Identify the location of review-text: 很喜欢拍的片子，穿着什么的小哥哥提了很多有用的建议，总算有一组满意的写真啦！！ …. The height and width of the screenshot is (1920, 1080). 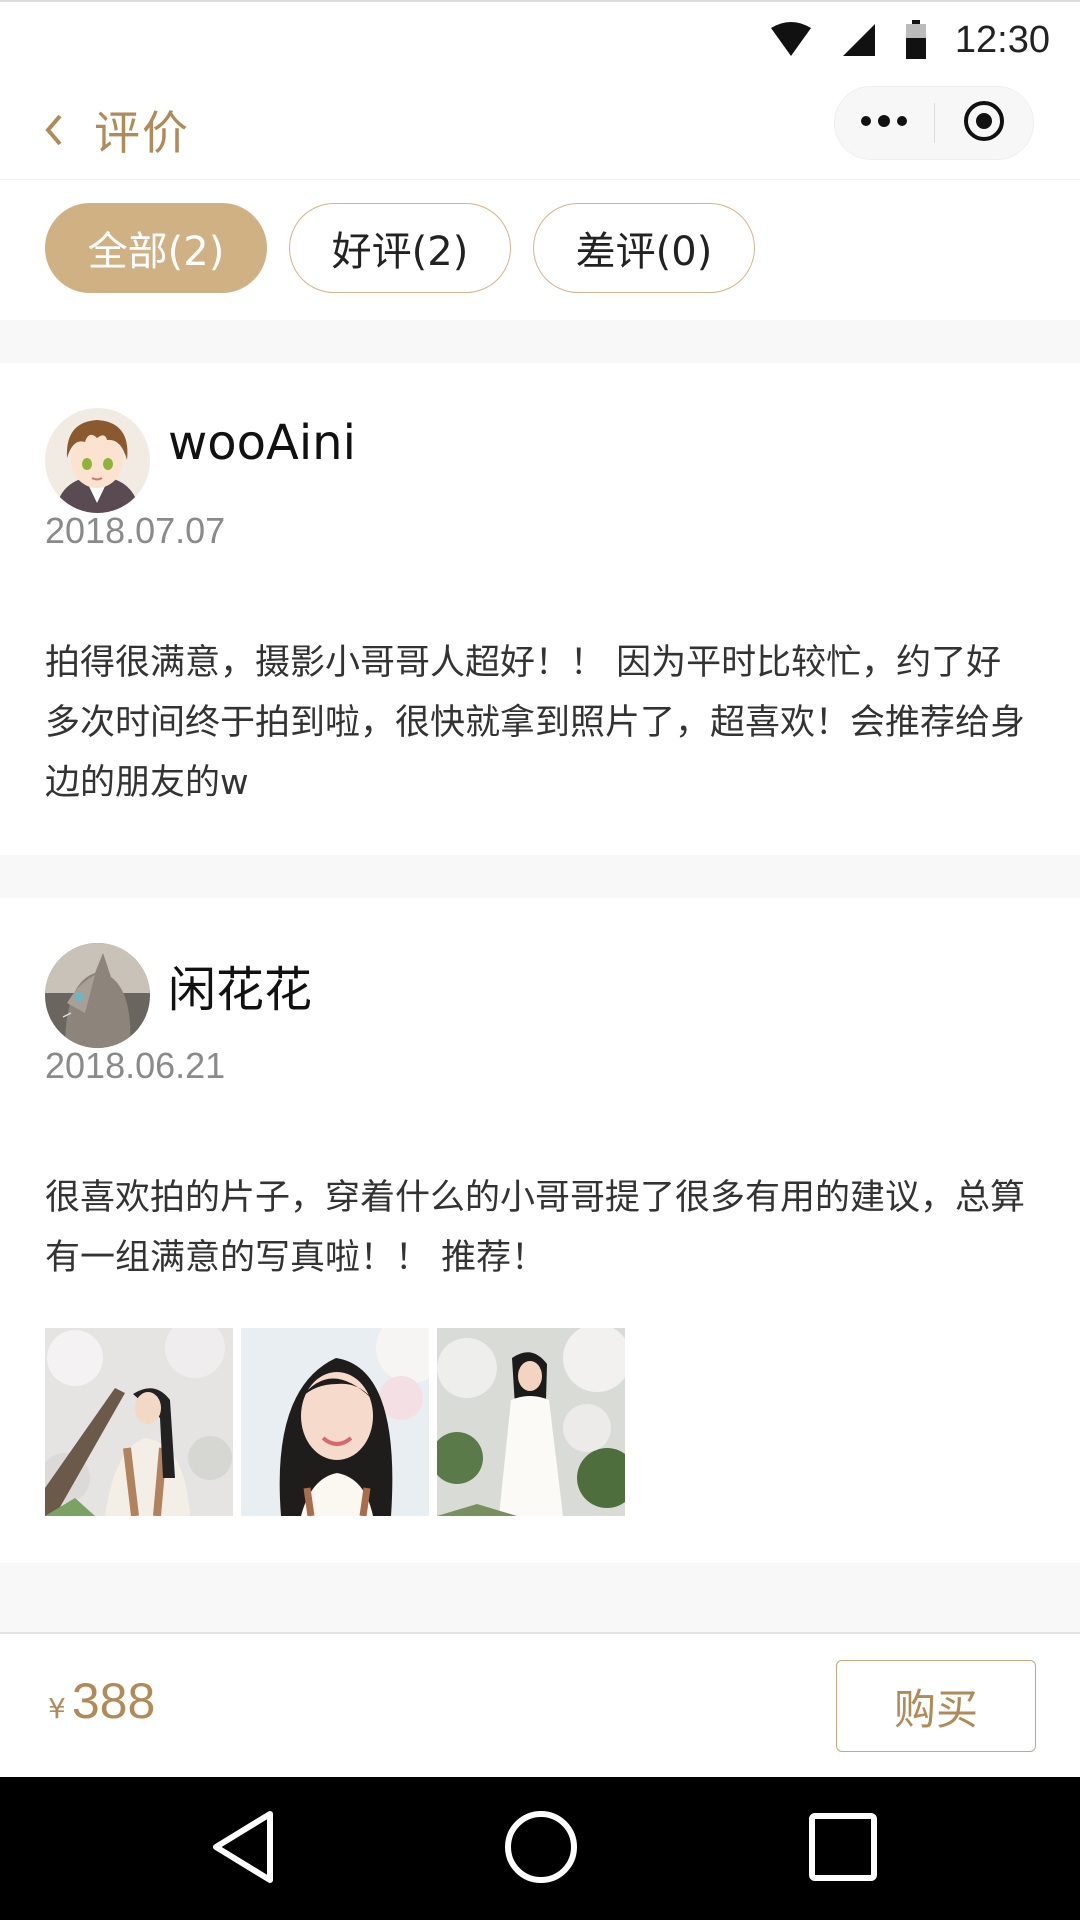
(535, 1228).